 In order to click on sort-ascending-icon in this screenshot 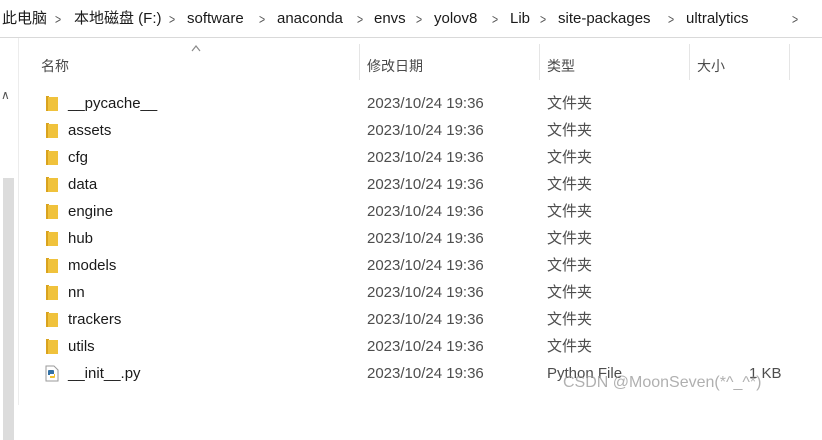, I will do `click(196, 48)`.